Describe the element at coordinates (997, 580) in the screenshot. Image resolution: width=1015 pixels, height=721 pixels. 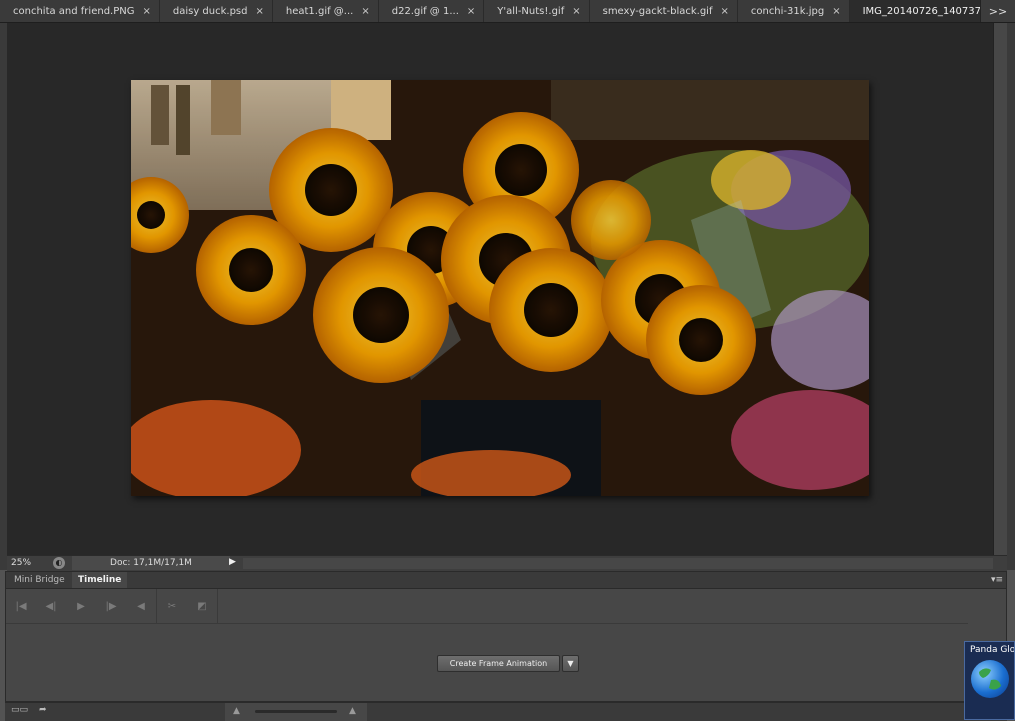
I see `panel-menu-icon: ▾≡` at that location.